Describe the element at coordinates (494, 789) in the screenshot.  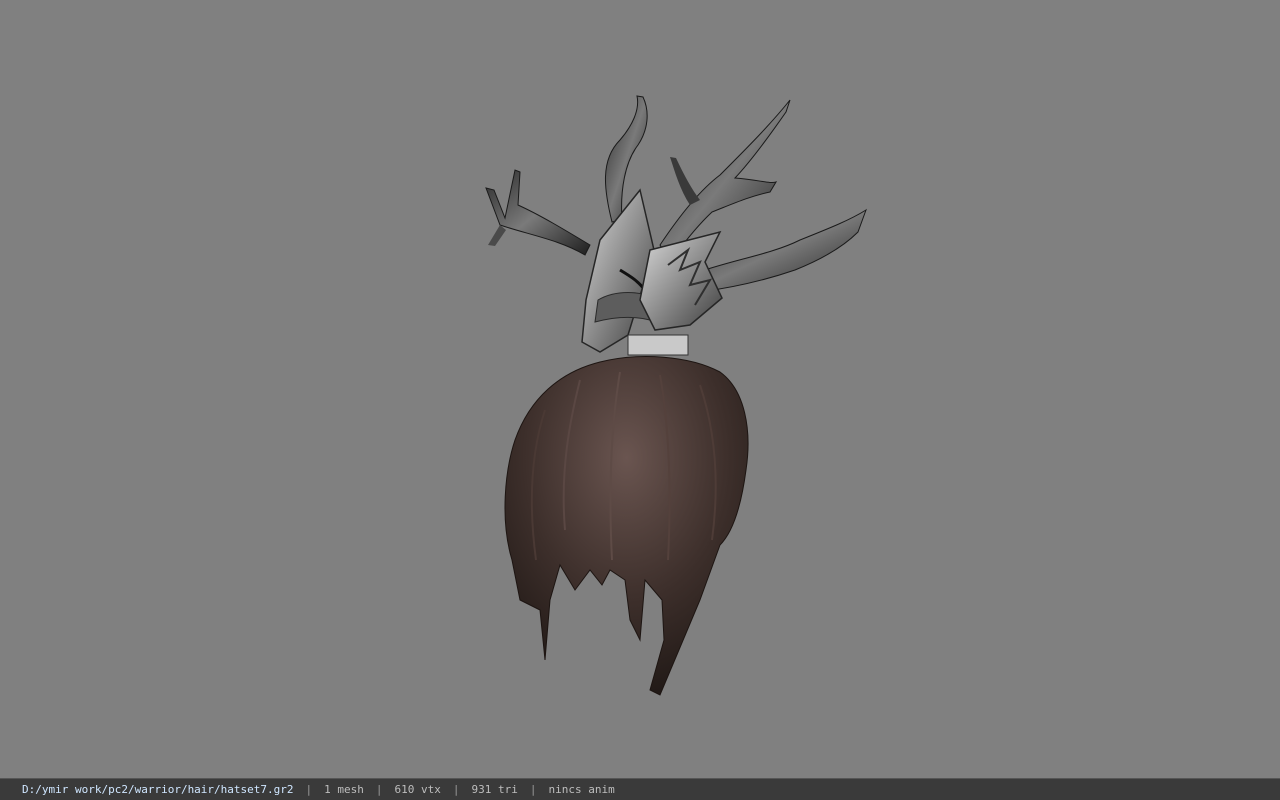
I see `triangle-count-label: 931 tri` at that location.